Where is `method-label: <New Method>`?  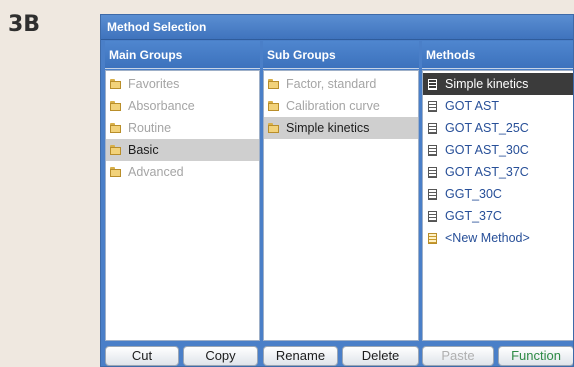 method-label: <New Method> is located at coordinates (487, 238).